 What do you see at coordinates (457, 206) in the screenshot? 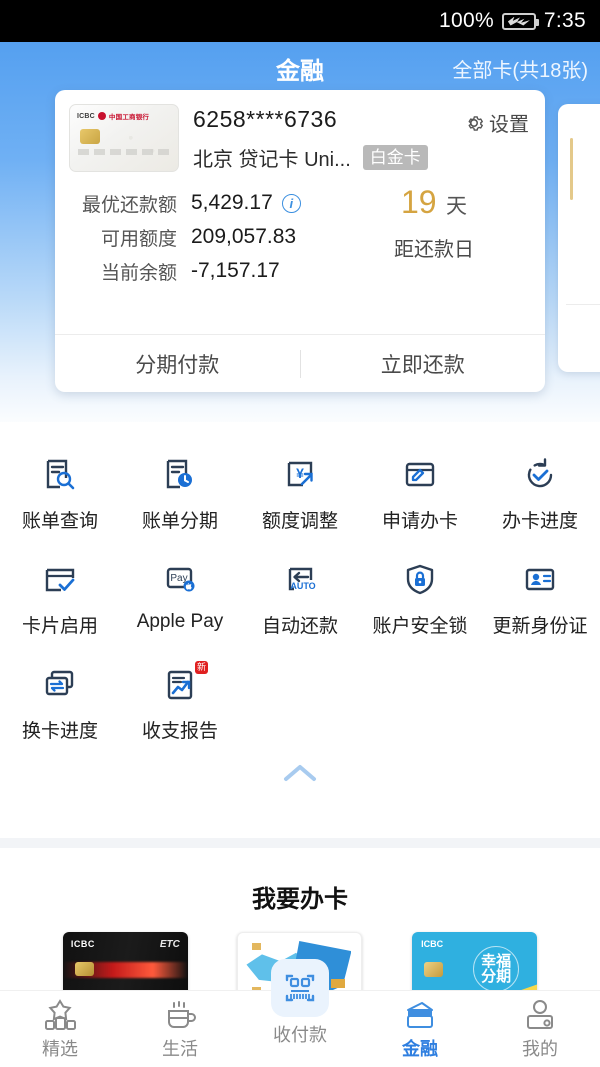
I see `due-days-unit: 天` at bounding box center [457, 206].